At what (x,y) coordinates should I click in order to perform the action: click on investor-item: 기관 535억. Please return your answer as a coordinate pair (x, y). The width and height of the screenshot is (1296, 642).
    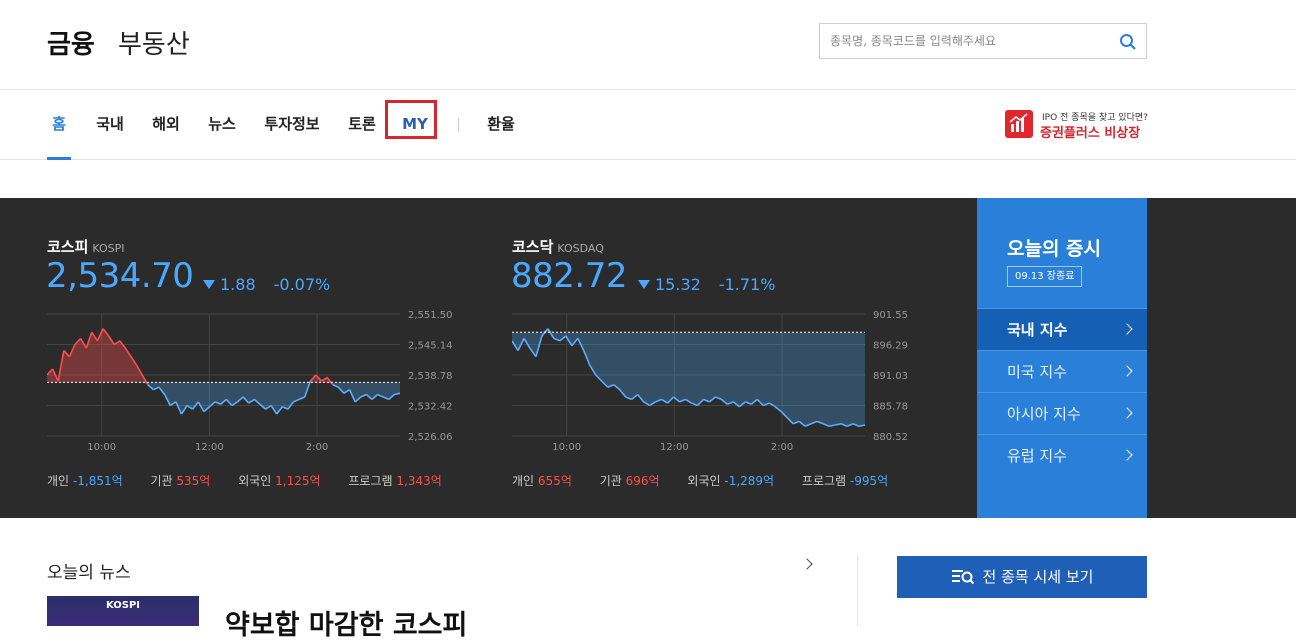
    Looking at the image, I should click on (180, 481).